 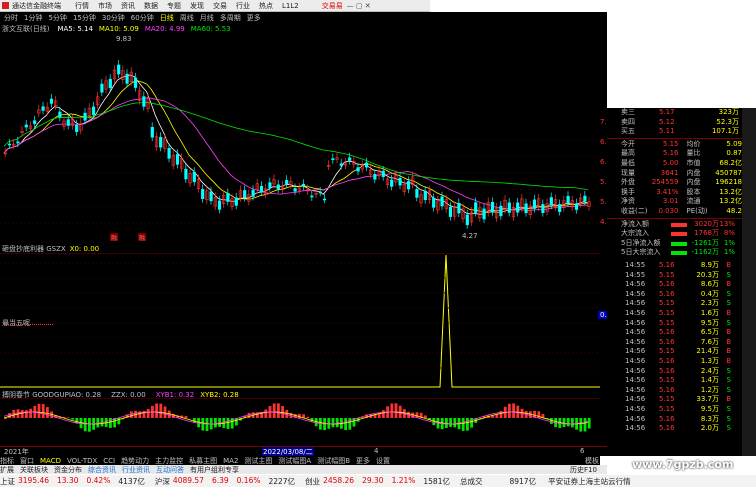 I want to click on history-f10: 历史F10, so click(x=583, y=470).